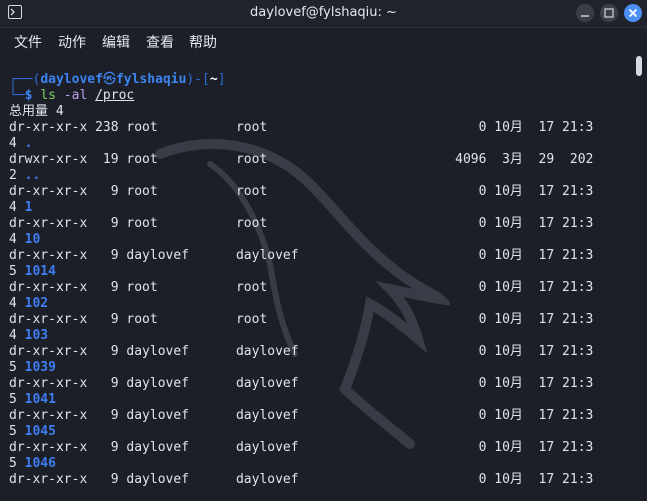 This screenshot has width=647, height=501. Describe the element at coordinates (40, 271) in the screenshot. I see `directory-name: 1014` at that location.